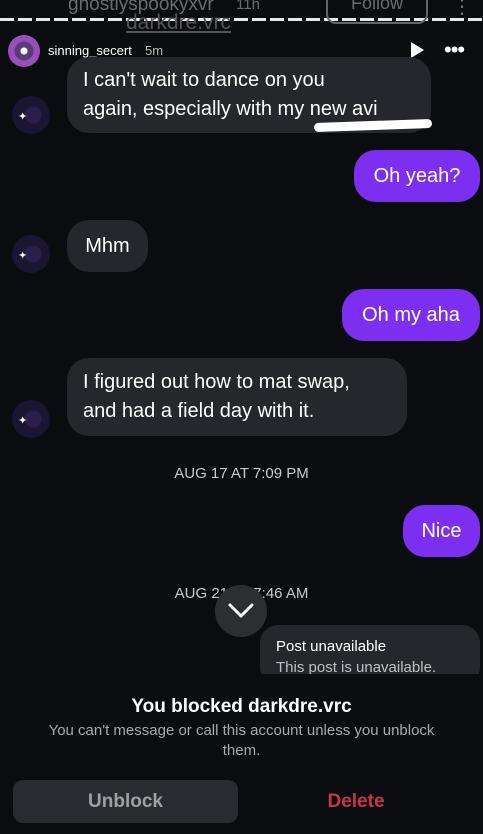 The width and height of the screenshot is (483, 834). Describe the element at coordinates (179, 22) in the screenshot. I see `ghost-handle: darkdre.vrc` at that location.